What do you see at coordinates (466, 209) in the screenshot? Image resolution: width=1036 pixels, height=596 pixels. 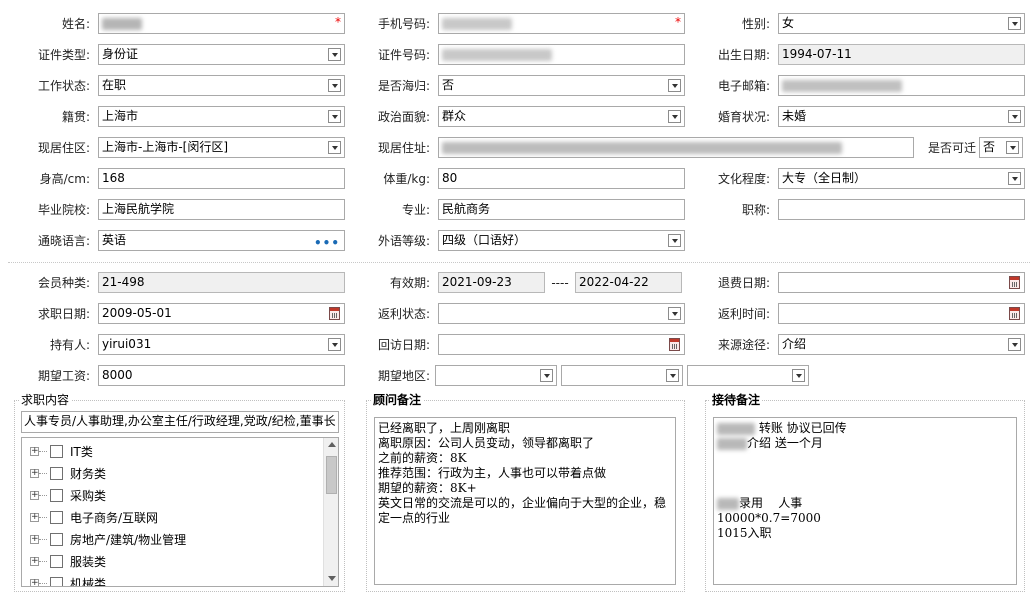 I see `major-value: 民航商务` at bounding box center [466, 209].